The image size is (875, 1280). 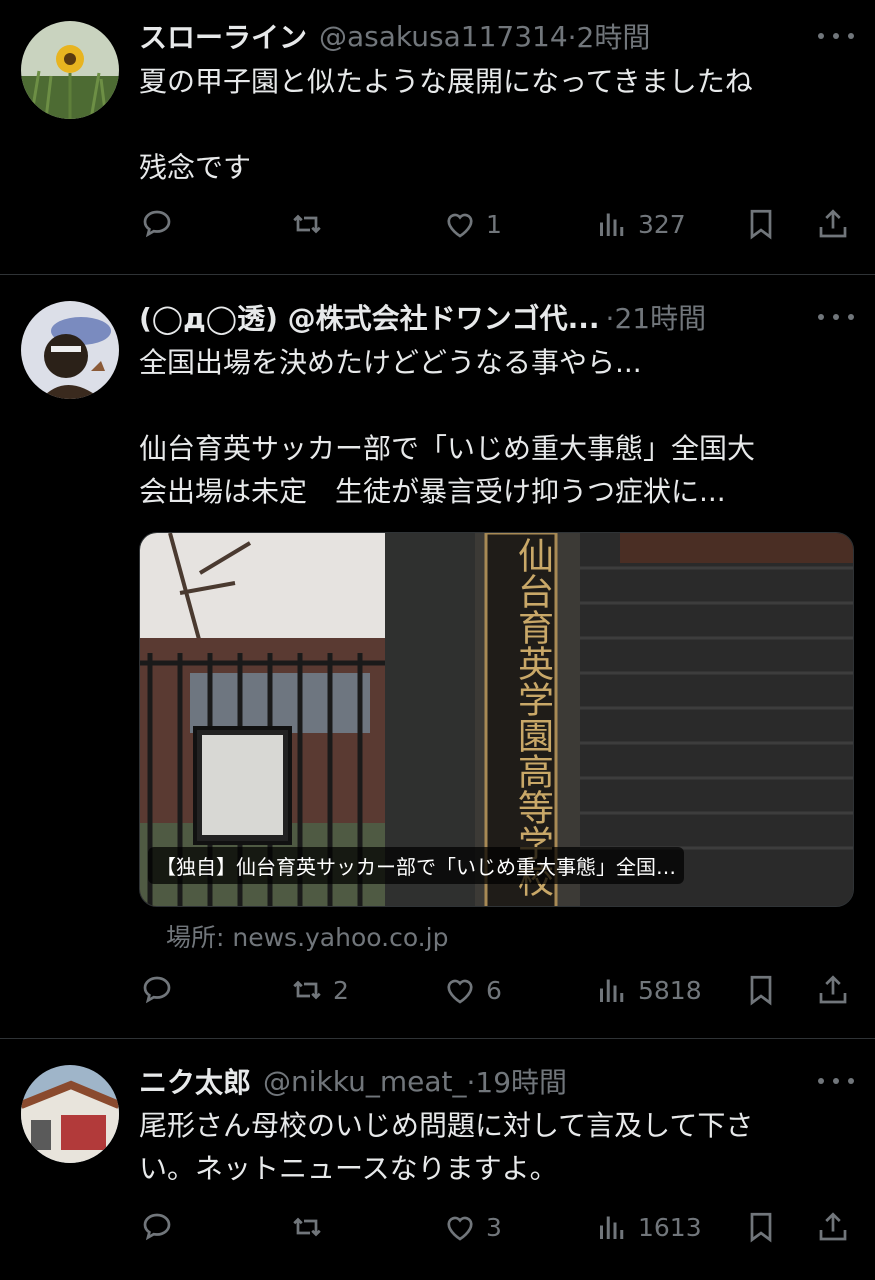 I want to click on action-bar: 2 6 5818, so click(x=496, y=990).